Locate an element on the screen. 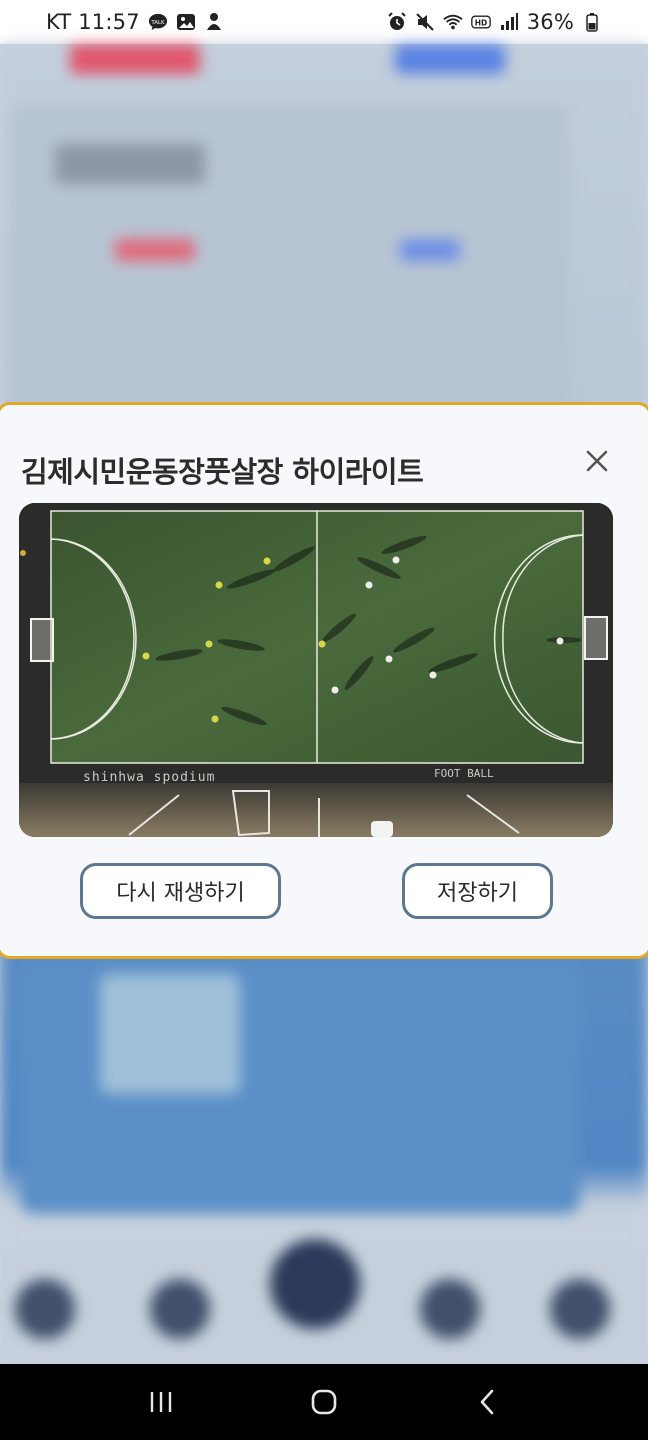 The width and height of the screenshot is (648, 1440). dialog-title: 김제시민운동장풋살장 하이라이트 is located at coordinates (222, 472).